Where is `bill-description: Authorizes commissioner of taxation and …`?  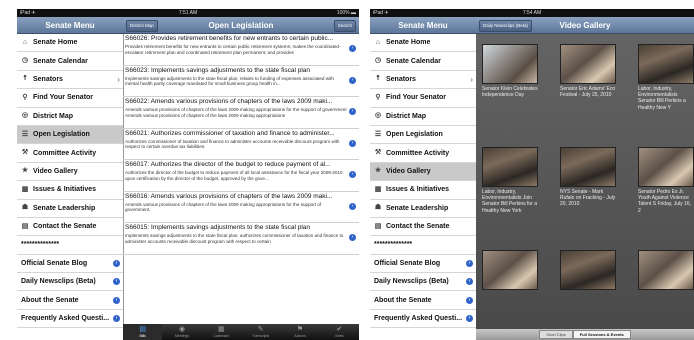 bill-description: Authorizes commissioner of taxation and … is located at coordinates (232, 144).